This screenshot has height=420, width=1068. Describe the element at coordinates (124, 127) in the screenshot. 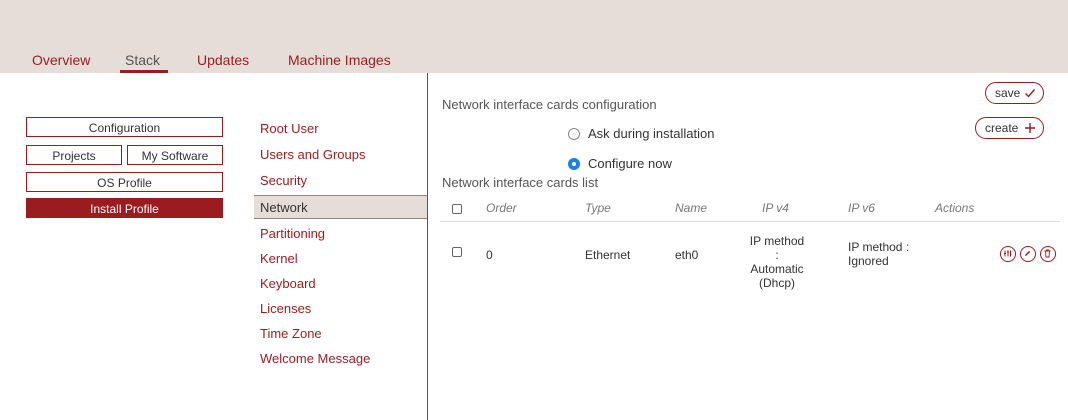

I see `configuration-button: Configuration` at that location.